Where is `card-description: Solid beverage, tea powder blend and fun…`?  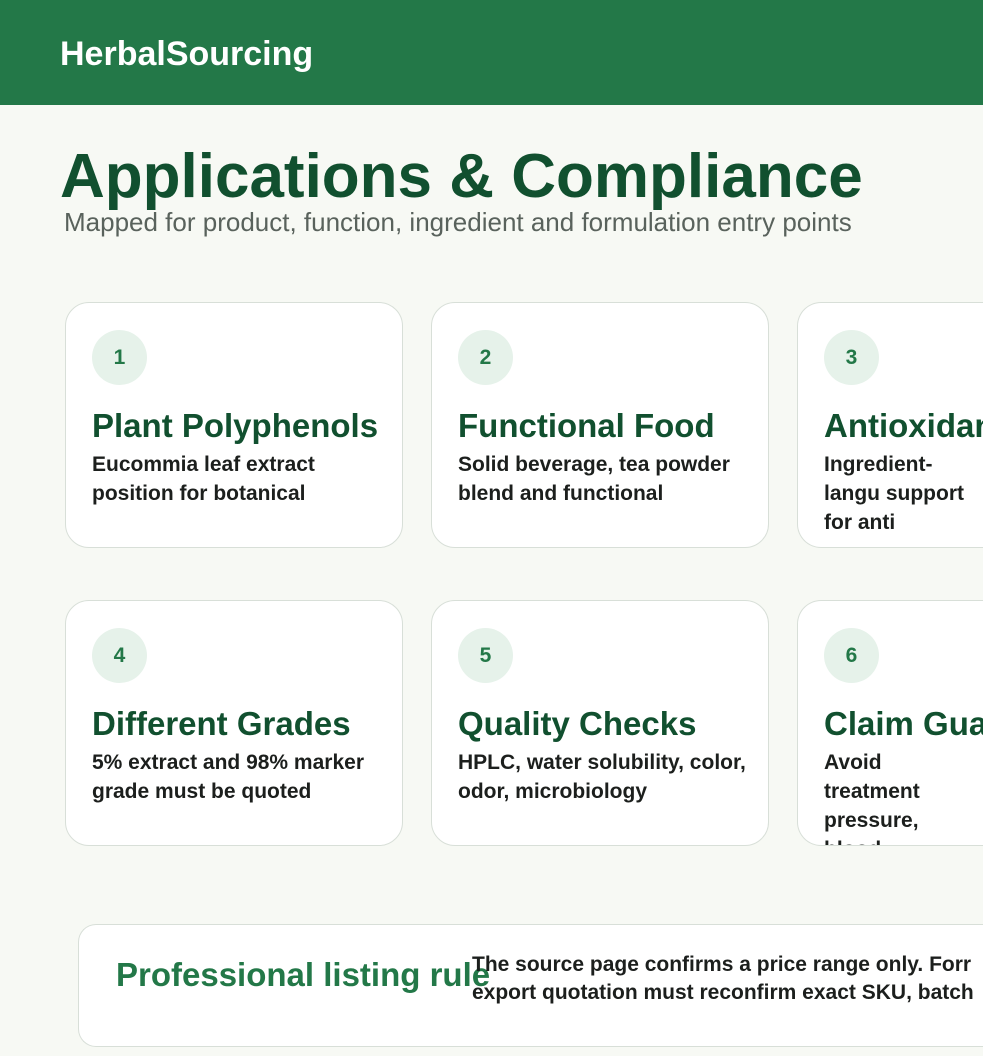
card-description: Solid beverage, tea powder blend and fun… is located at coordinates (594, 479).